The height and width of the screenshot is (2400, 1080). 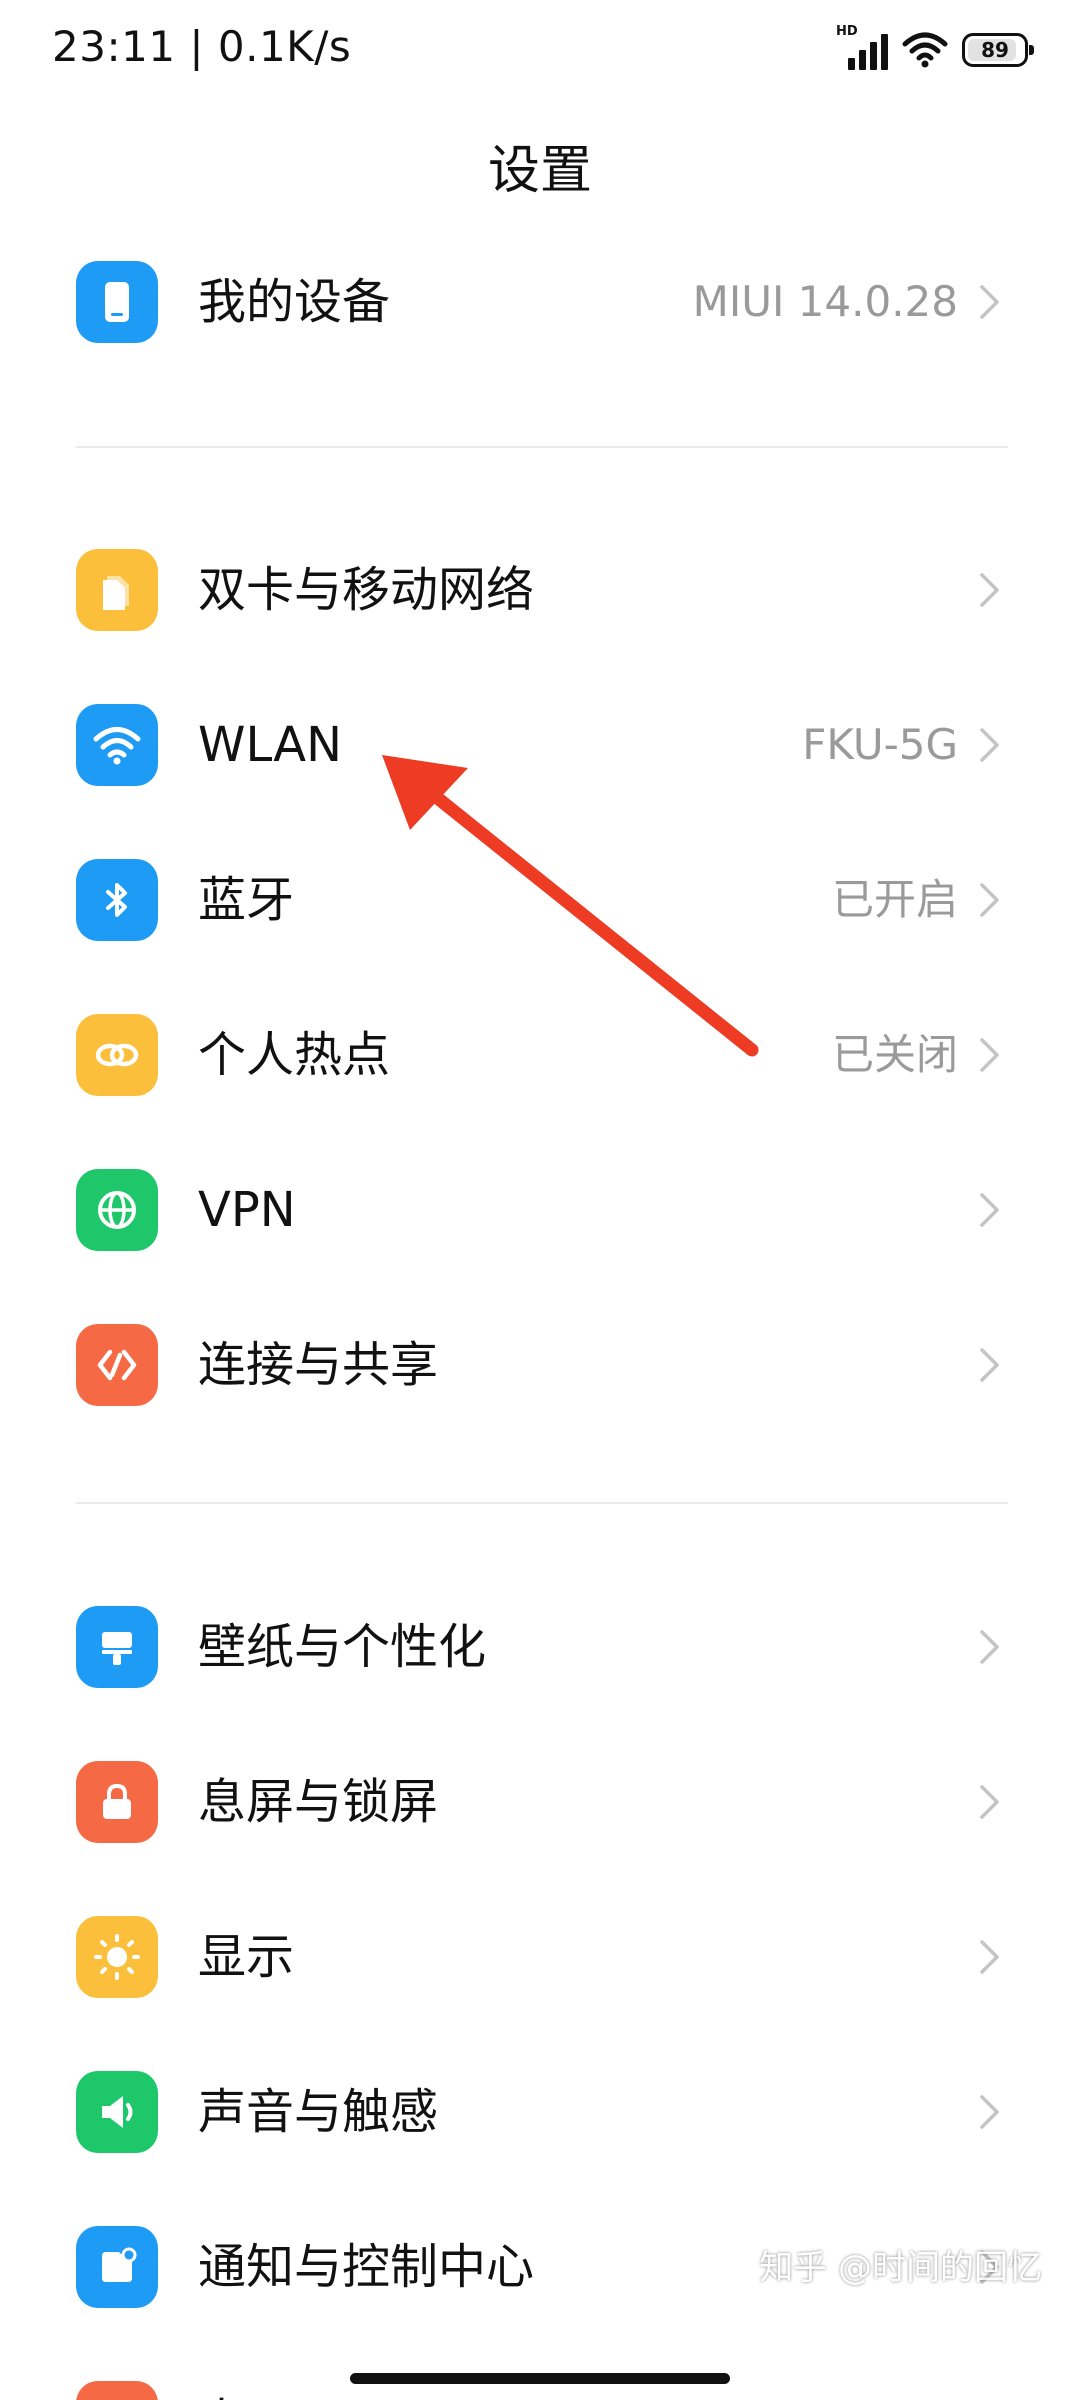 I want to click on row-label: 连接与共享, so click(x=318, y=1365).